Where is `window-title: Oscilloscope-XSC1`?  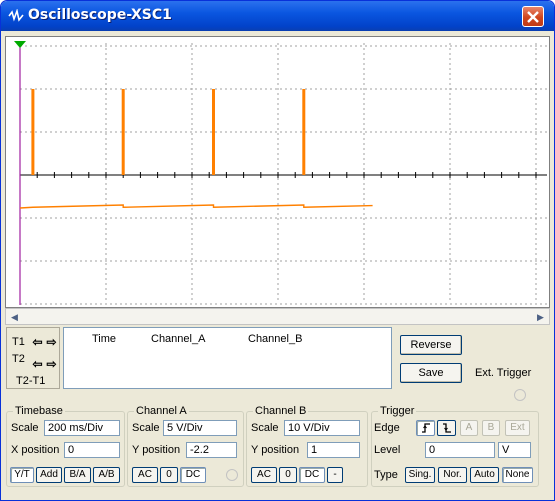 window-title: Oscilloscope-XSC1 is located at coordinates (100, 15).